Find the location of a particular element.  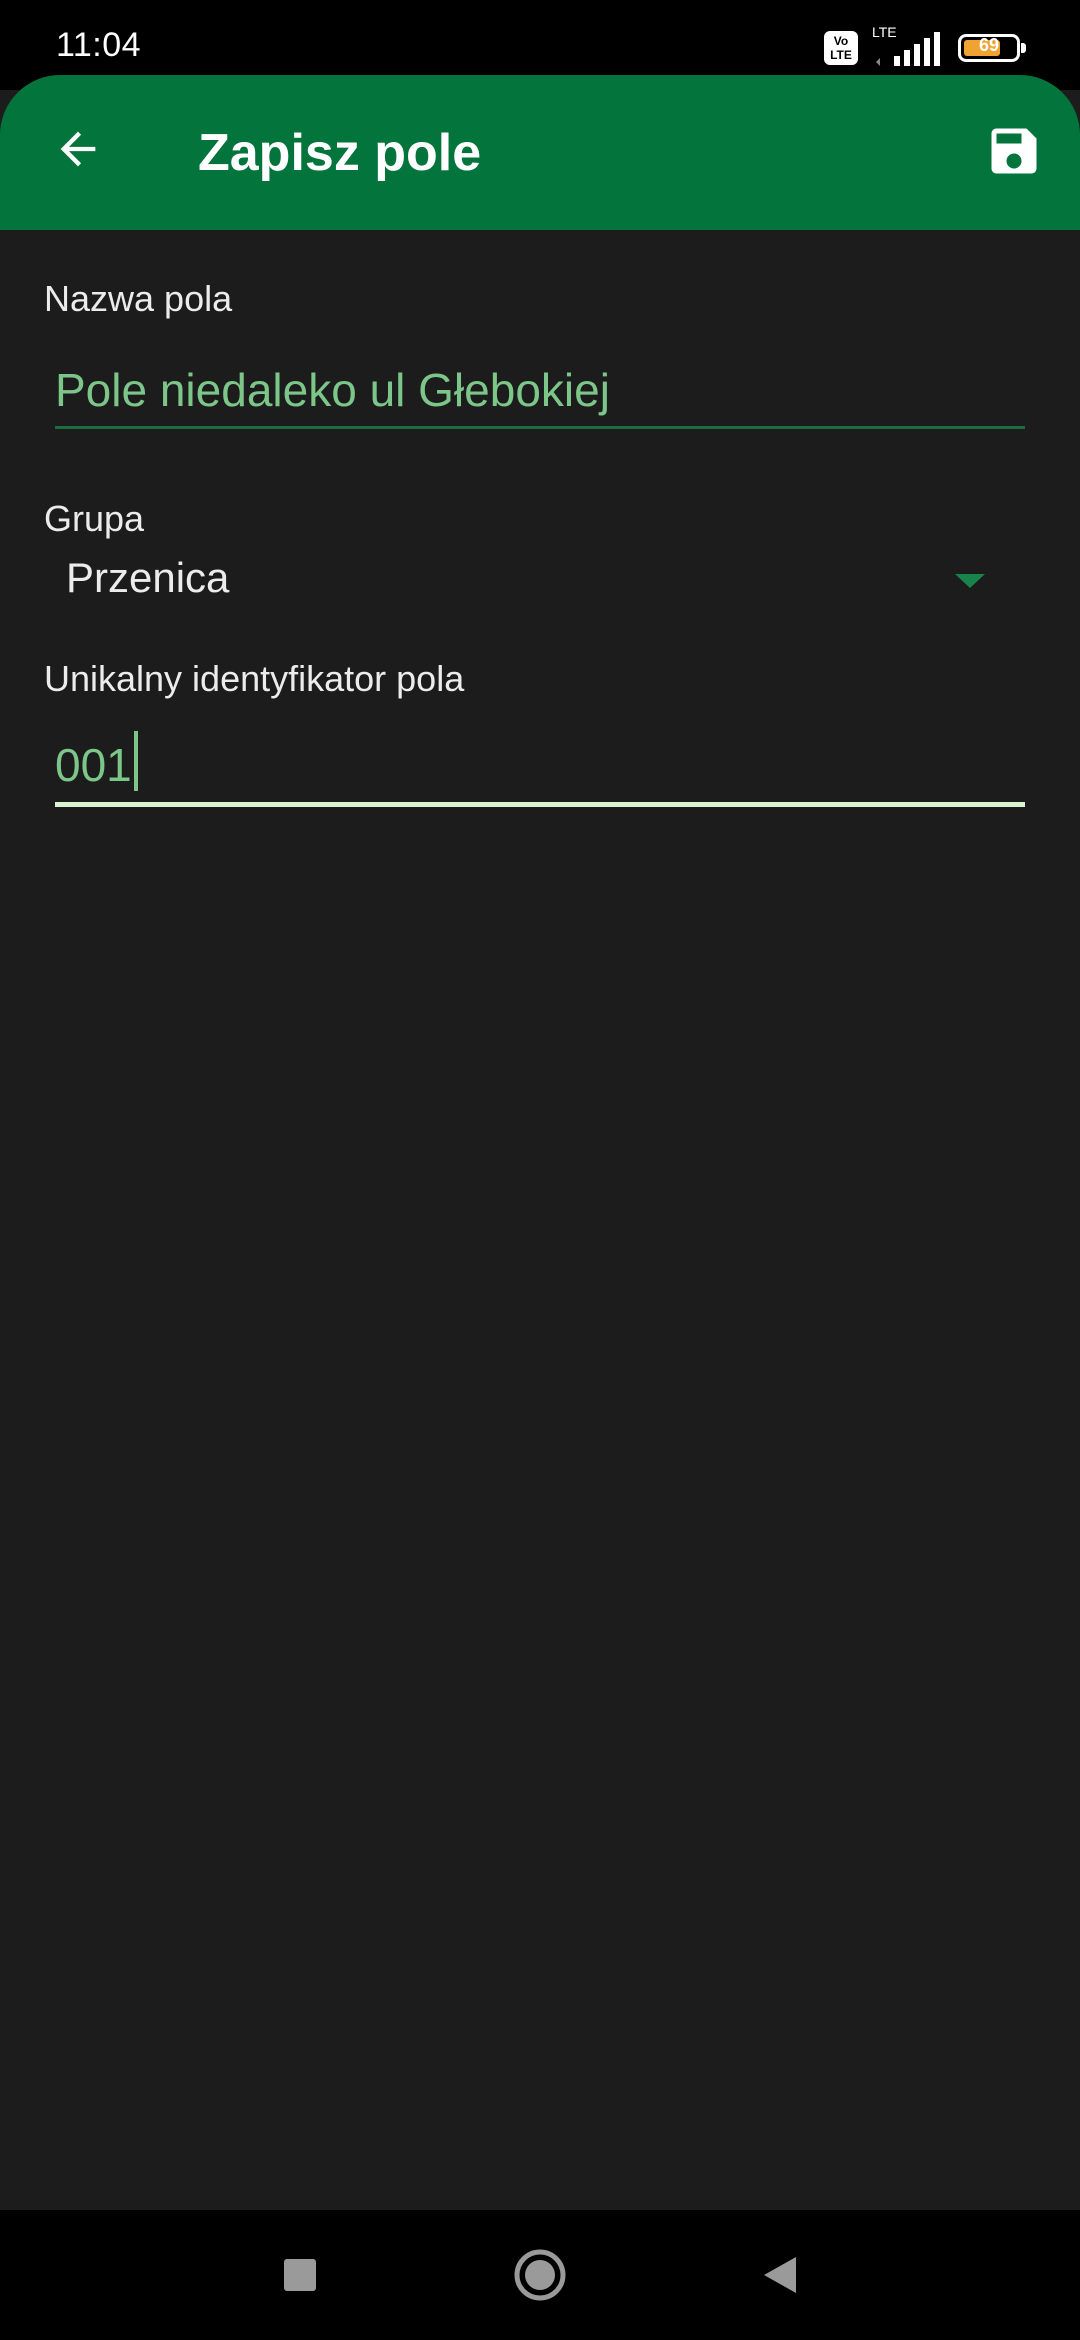

field-id-label: Unikalny identyfikator pola is located at coordinates (254, 678).